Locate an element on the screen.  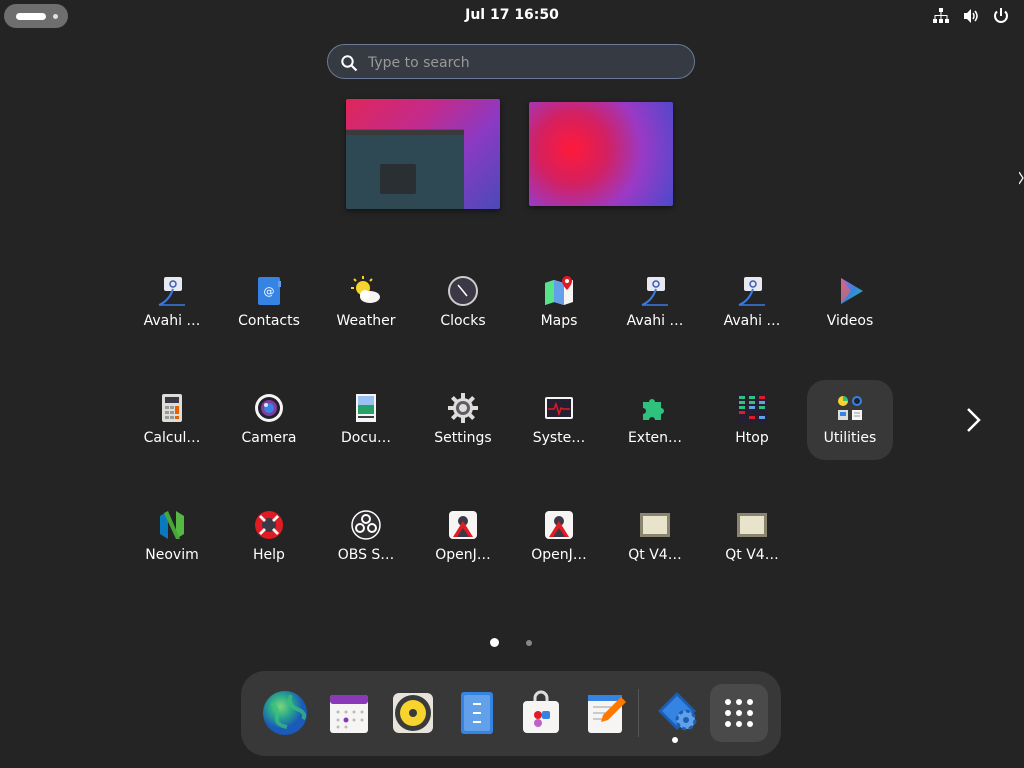
dock-separator is located at coordinates (638, 713).